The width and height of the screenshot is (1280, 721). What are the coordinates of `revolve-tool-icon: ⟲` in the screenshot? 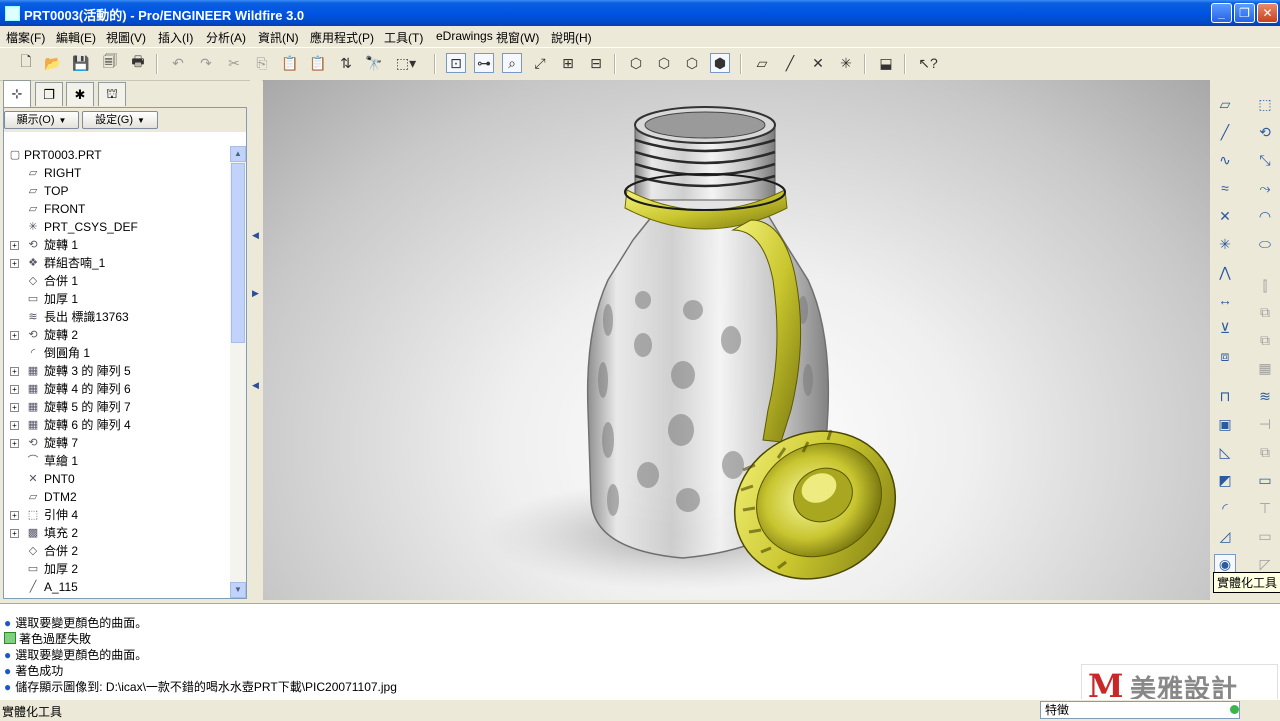 It's located at (1265, 132).